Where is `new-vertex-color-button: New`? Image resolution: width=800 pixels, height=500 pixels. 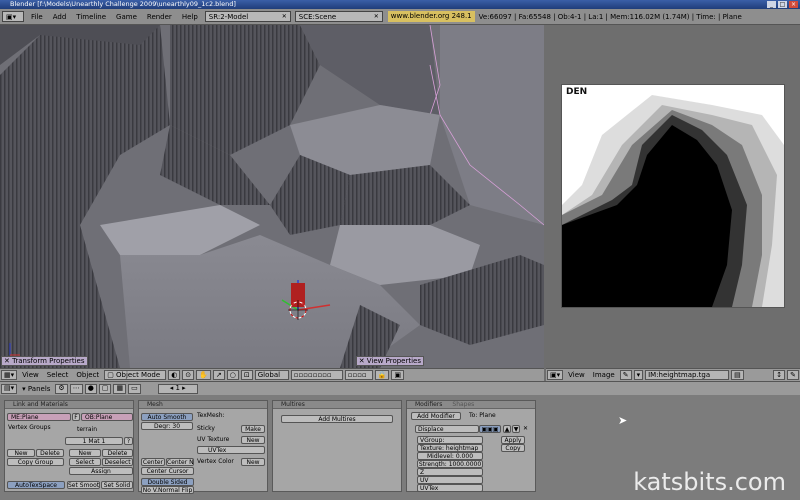 new-vertex-color-button: New is located at coordinates (253, 462).